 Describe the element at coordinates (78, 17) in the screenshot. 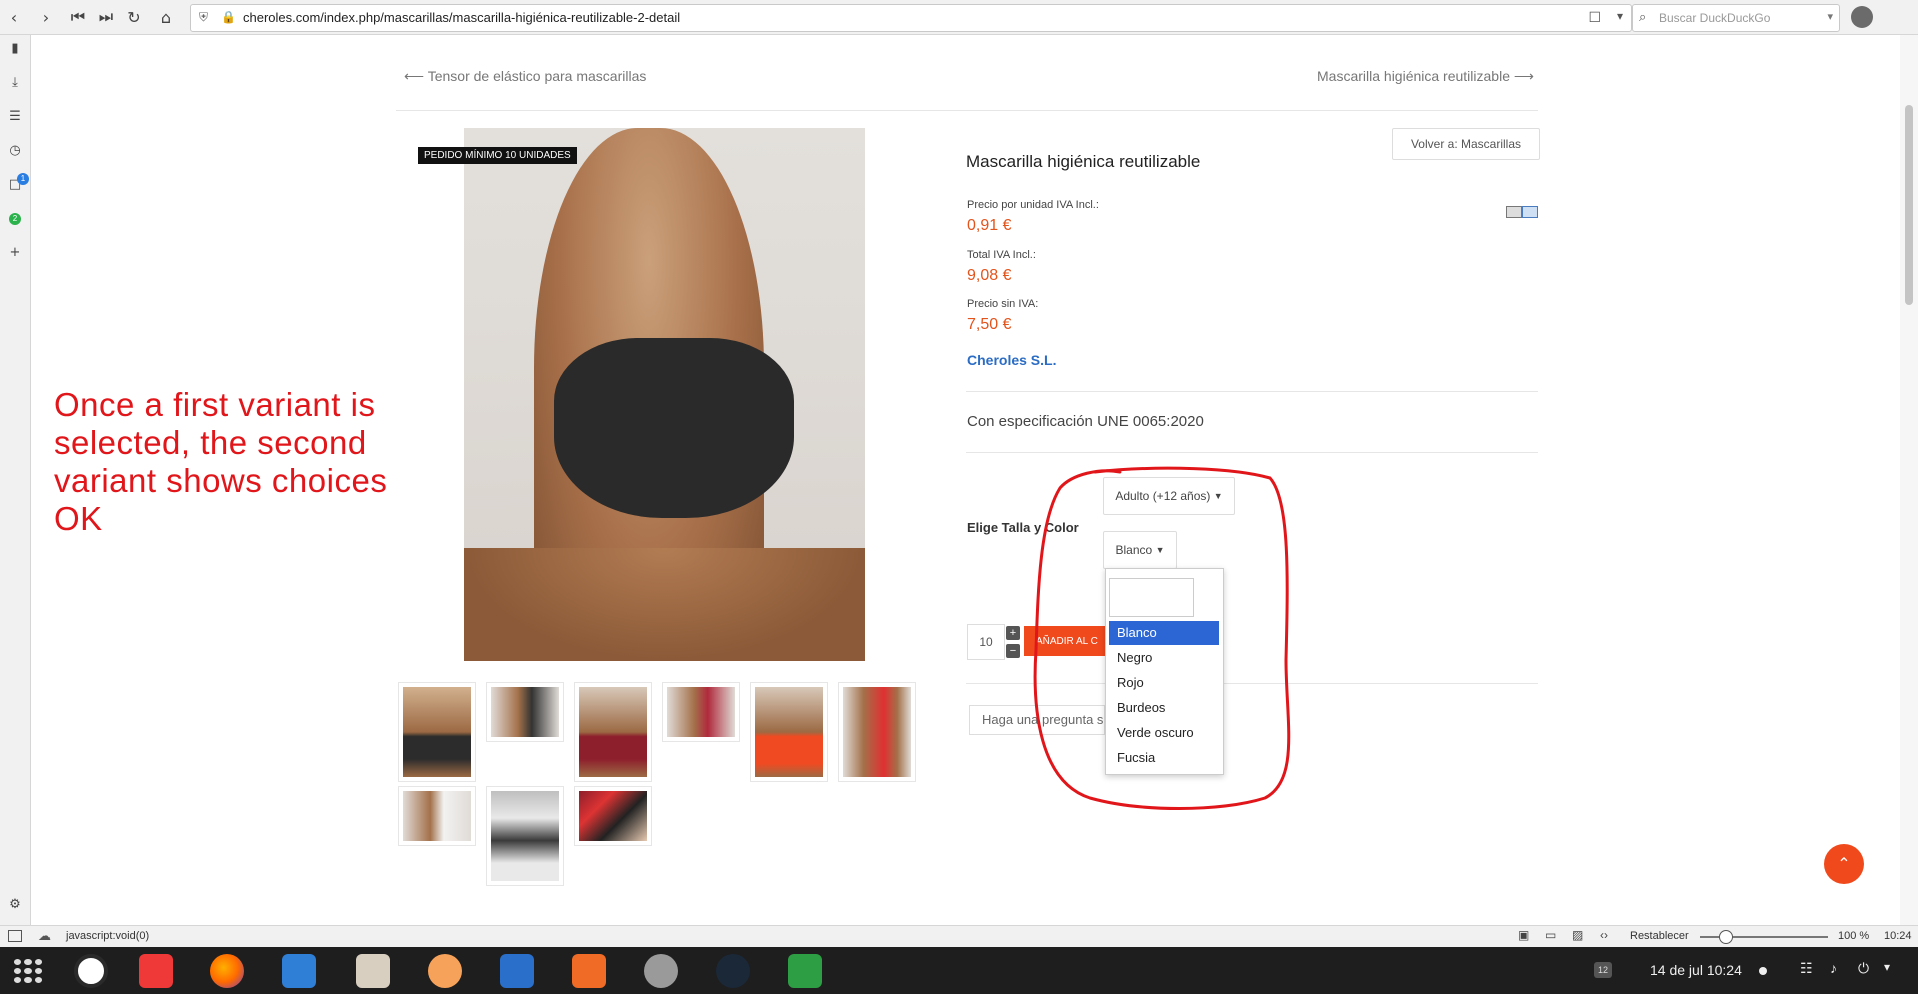

I see `rewind-icon: ⏮` at that location.